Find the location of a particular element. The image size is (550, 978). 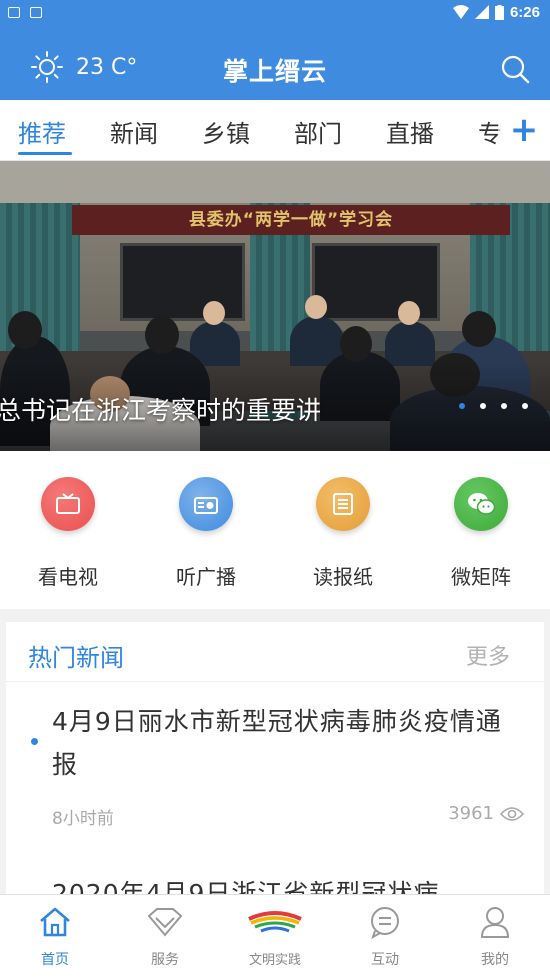

unread-dot is located at coordinates (34, 741).